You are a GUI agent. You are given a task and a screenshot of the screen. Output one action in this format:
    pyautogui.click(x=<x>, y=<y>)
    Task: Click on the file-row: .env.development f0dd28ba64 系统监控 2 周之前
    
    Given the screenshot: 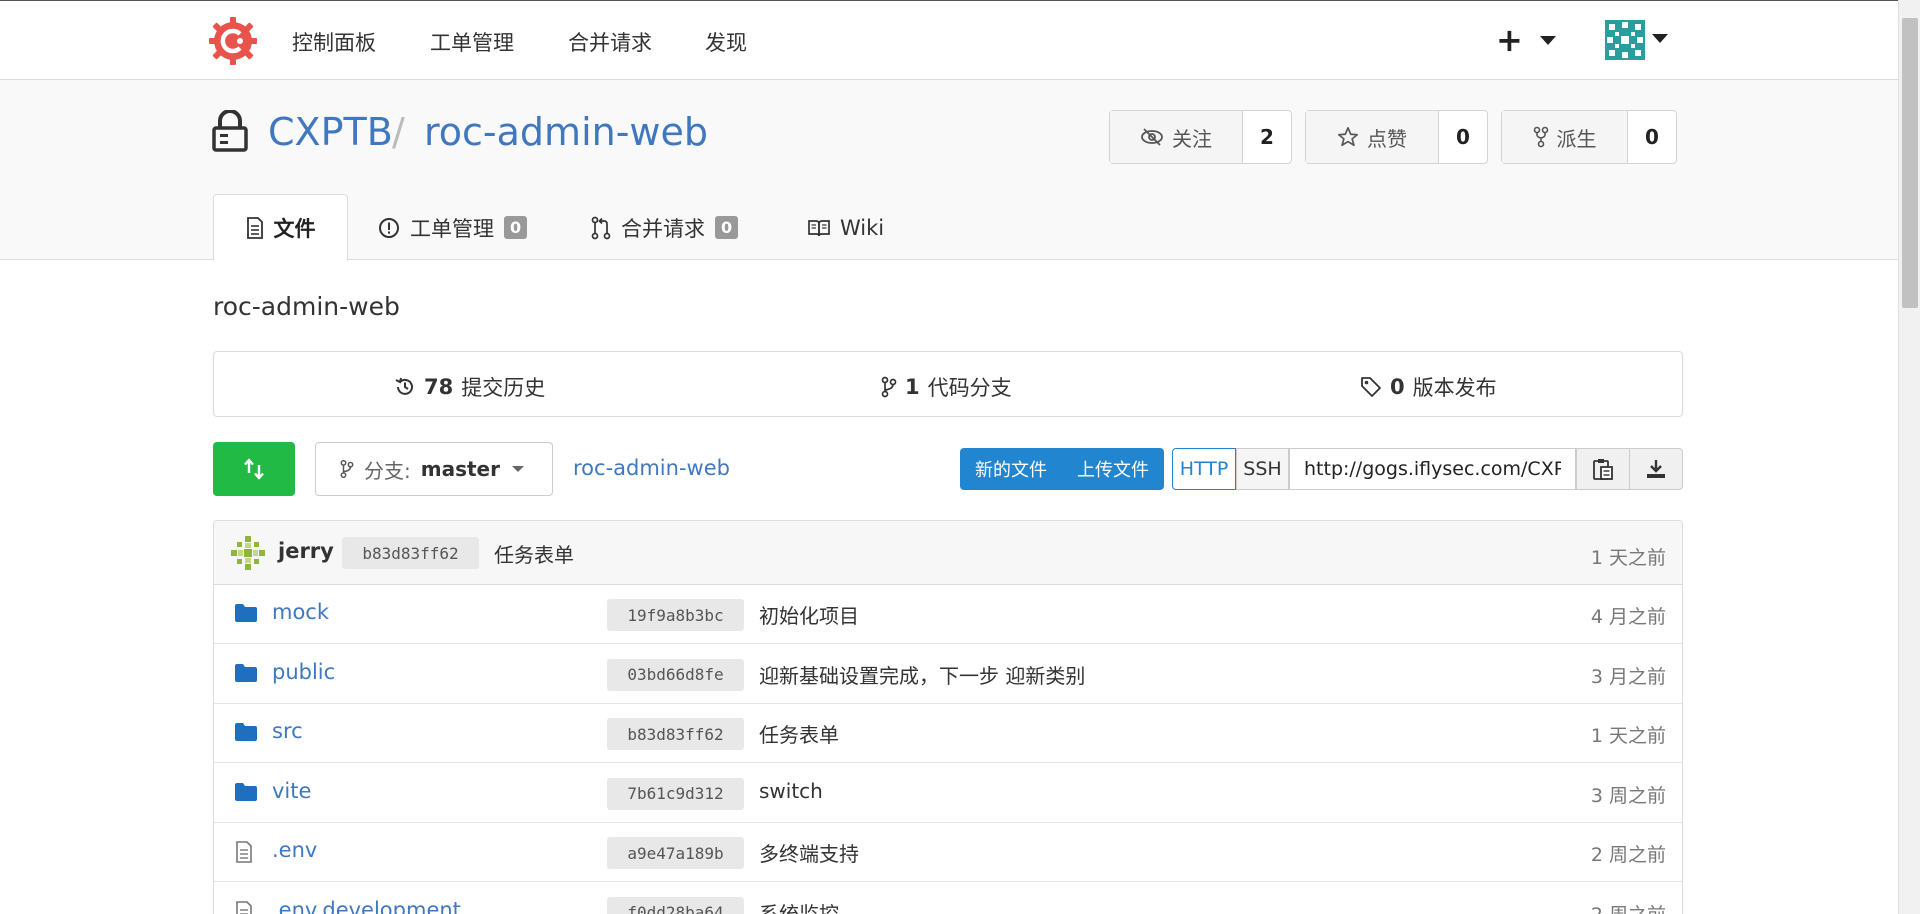 What is the action you would take?
    pyautogui.click(x=948, y=898)
    